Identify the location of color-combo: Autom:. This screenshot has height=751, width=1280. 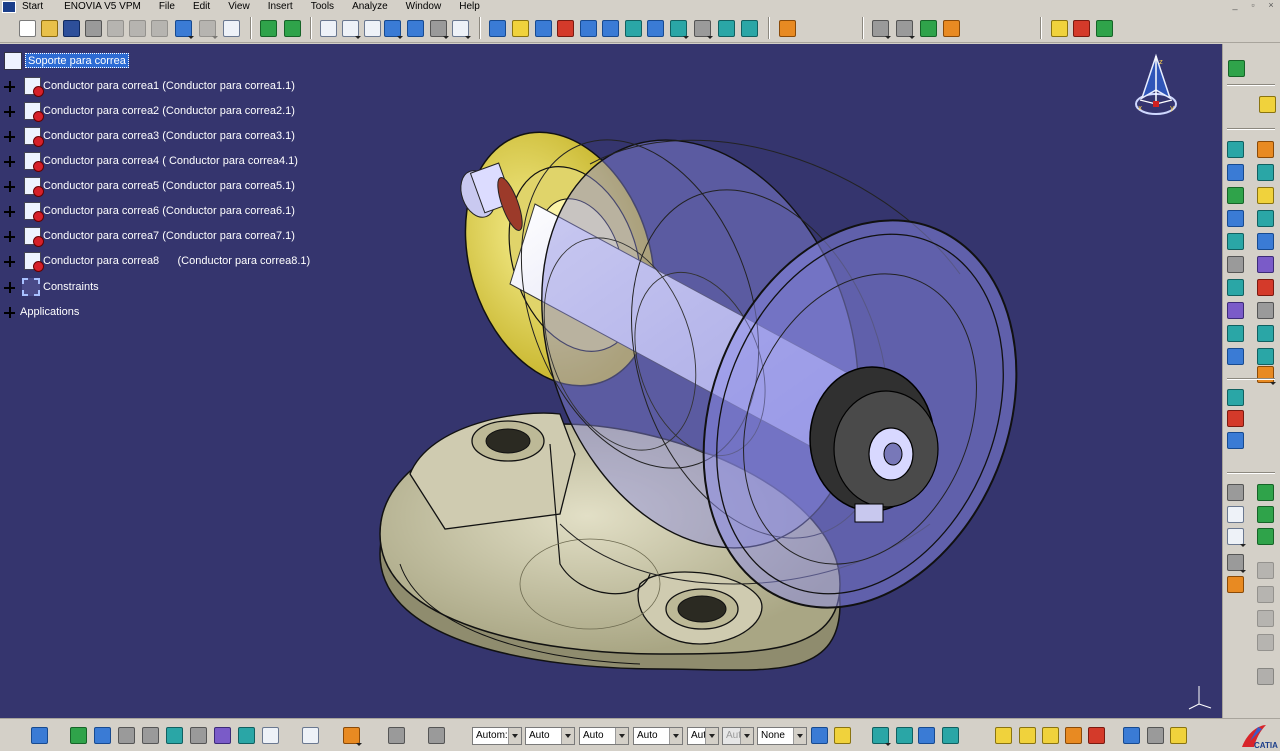
(497, 736).